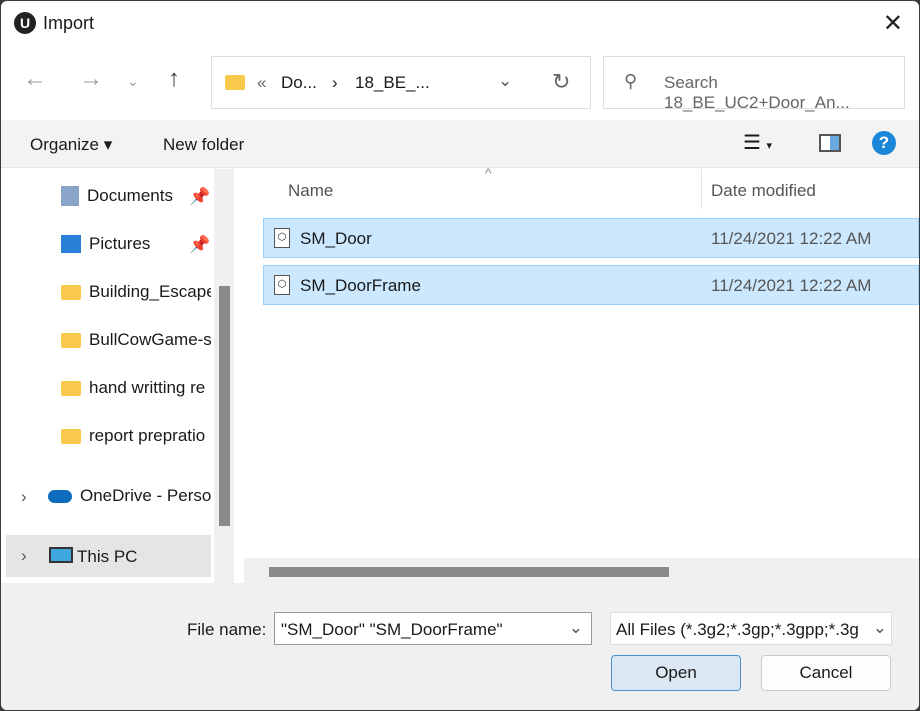 Image resolution: width=920 pixels, height=711 pixels. Describe the element at coordinates (893, 23) in the screenshot. I see `close-button: ✕` at that location.